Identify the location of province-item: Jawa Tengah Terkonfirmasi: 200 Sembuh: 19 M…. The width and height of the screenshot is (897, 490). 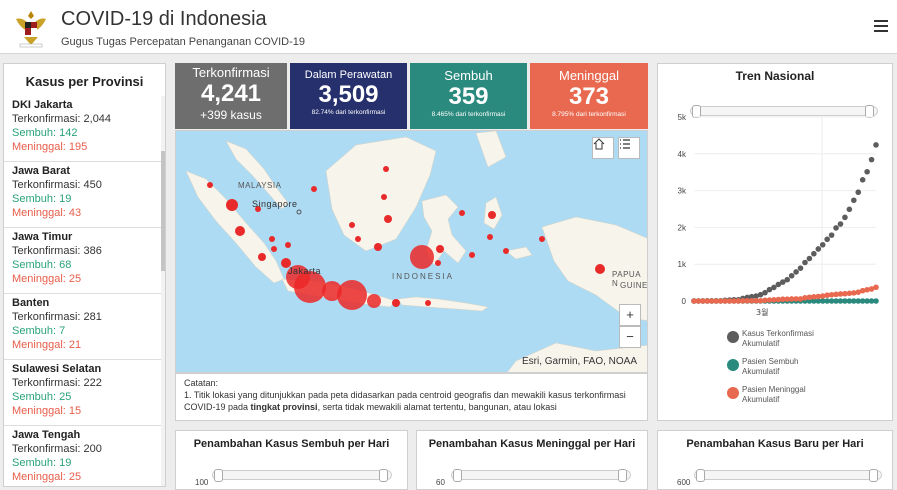
(82, 456).